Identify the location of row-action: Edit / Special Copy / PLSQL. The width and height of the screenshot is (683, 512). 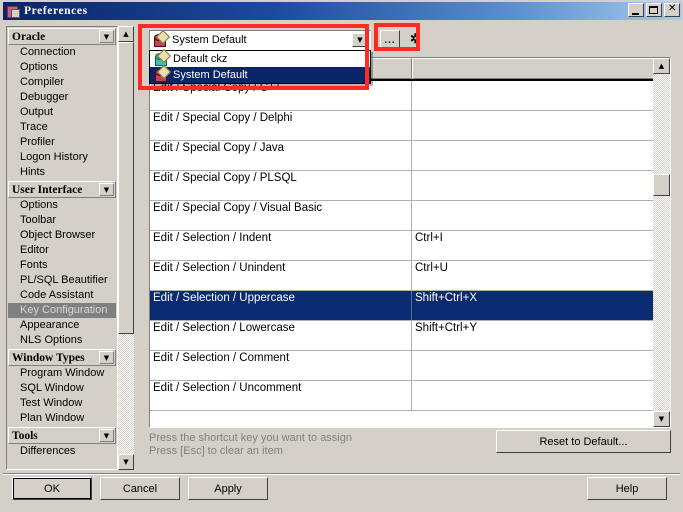
(281, 185).